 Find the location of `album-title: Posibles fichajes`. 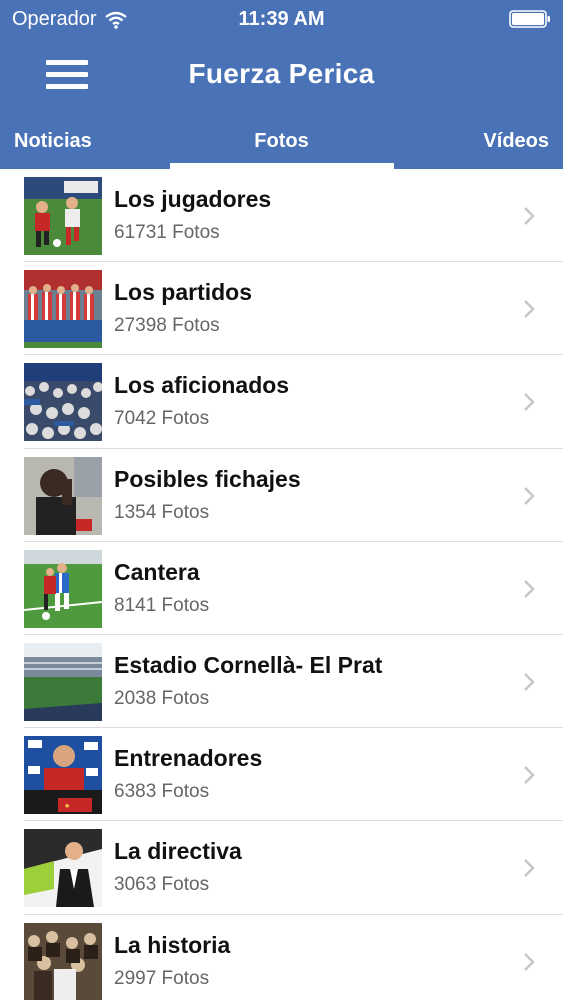

album-title: Posibles fichajes is located at coordinates (207, 478).